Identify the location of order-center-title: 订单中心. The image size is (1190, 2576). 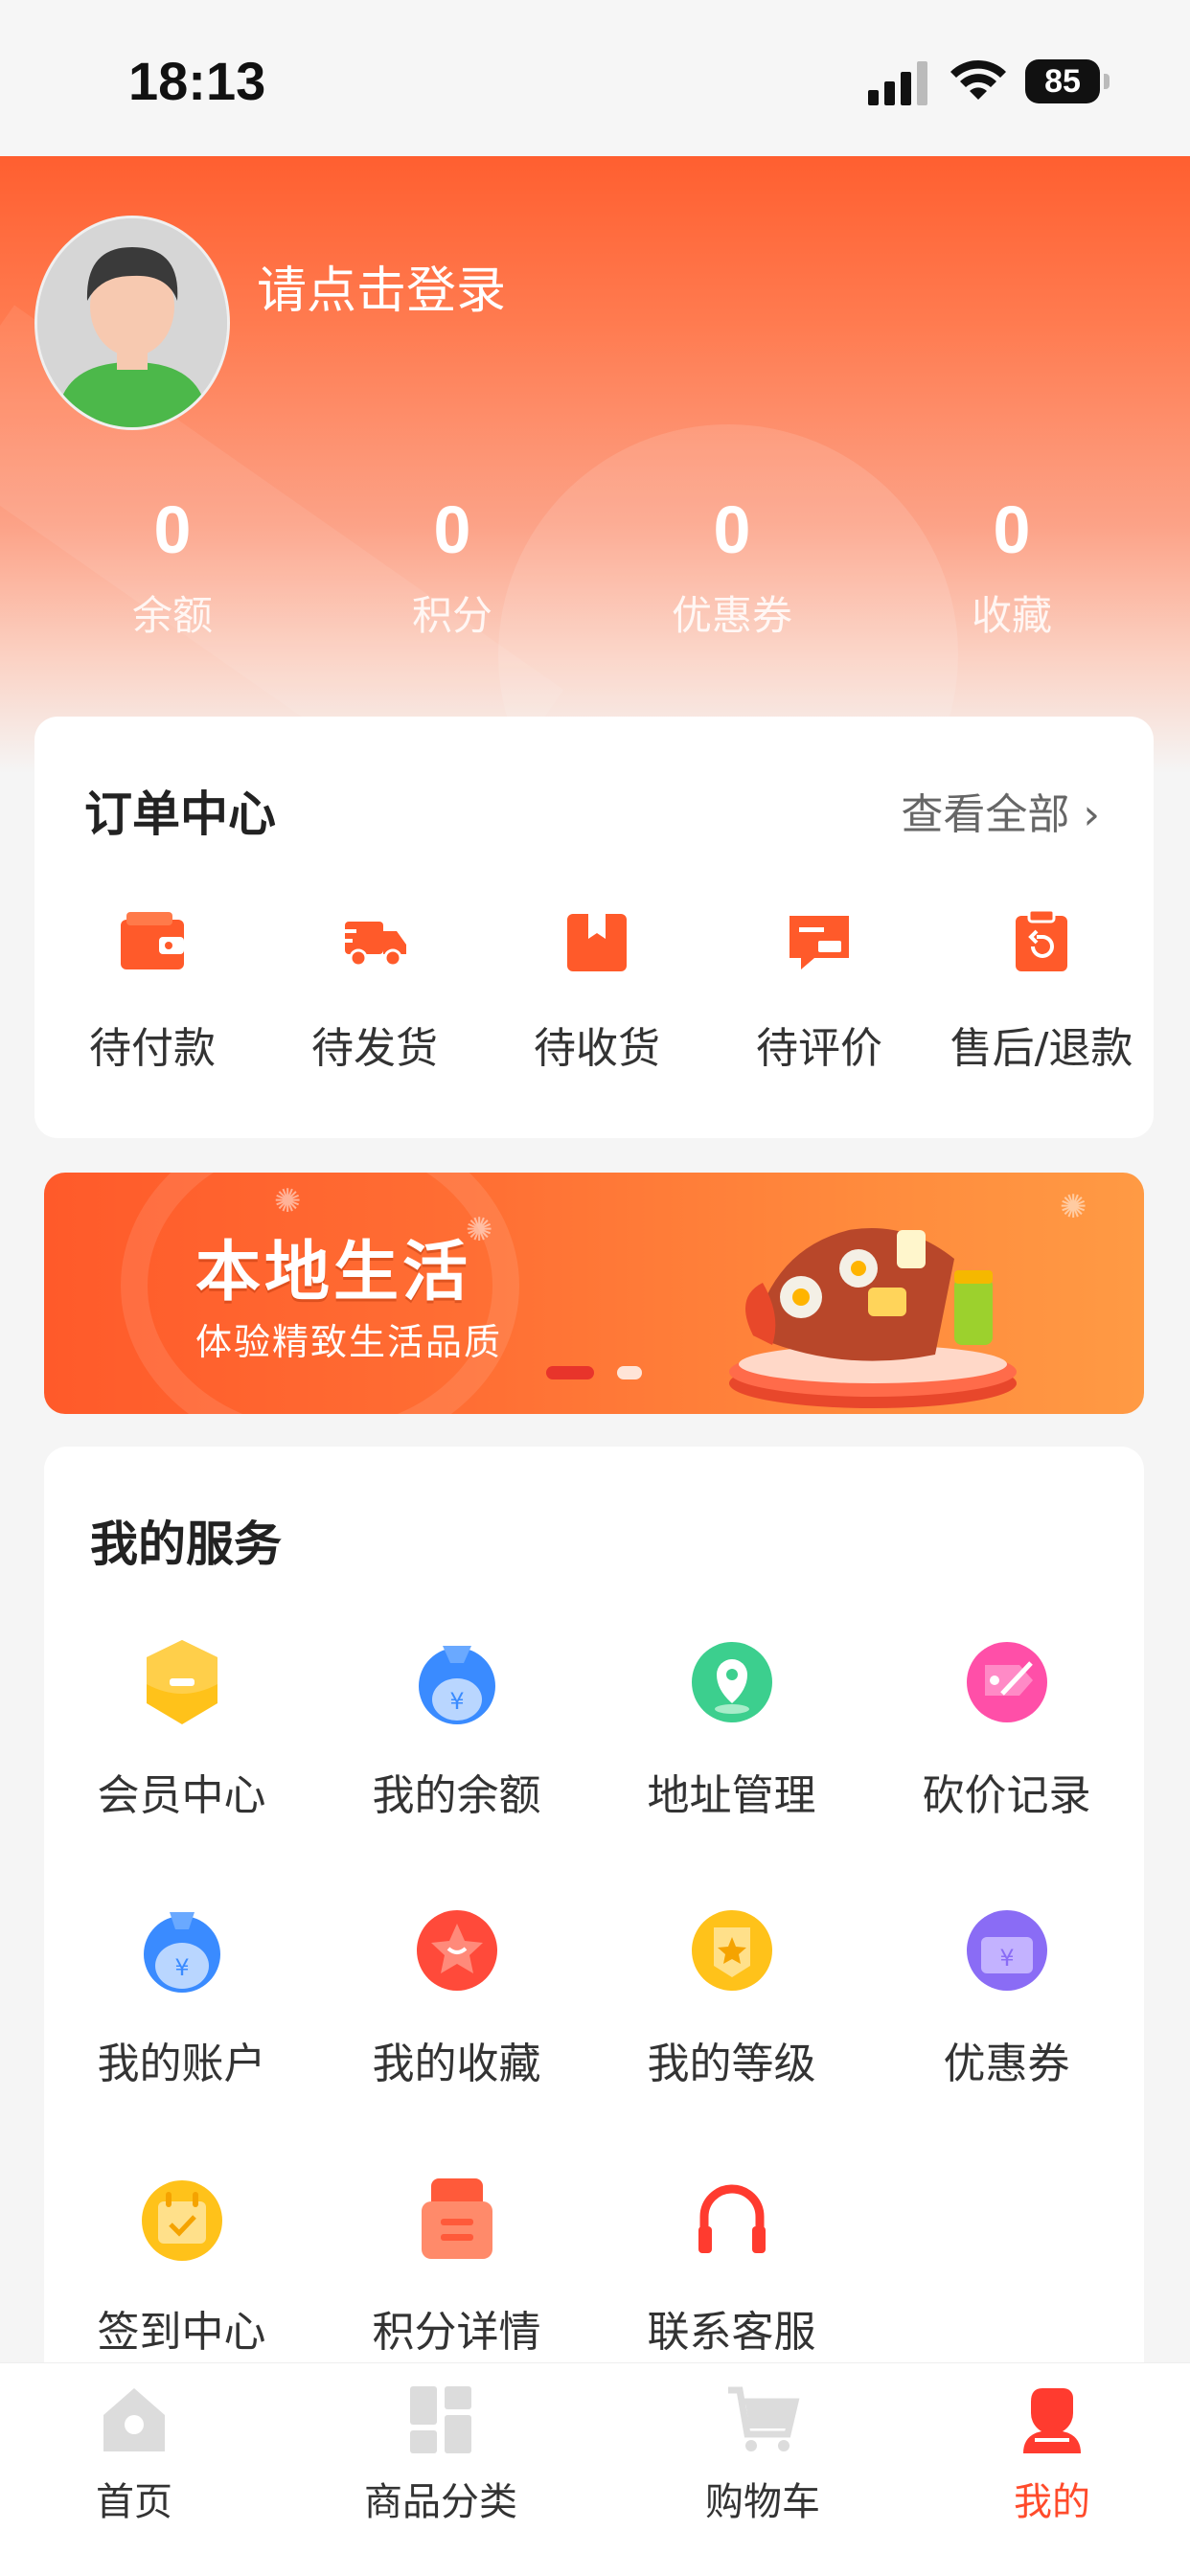
(180, 814).